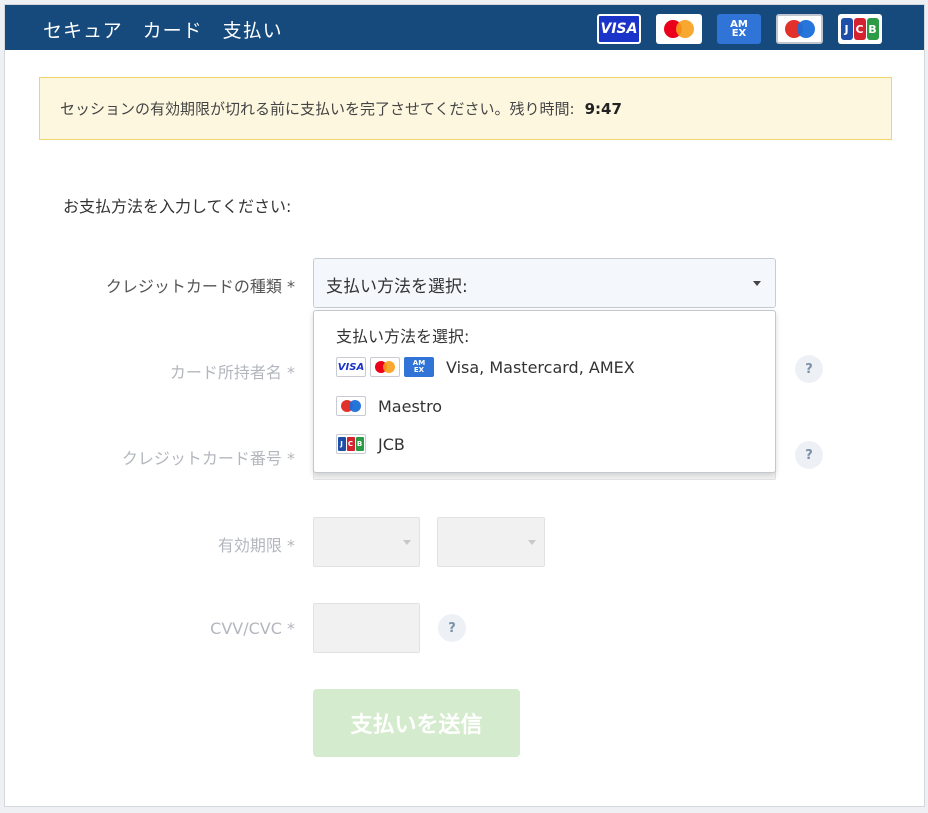 The height and width of the screenshot is (813, 928). I want to click on expiry-label: 有効期限 *, so click(256, 545).